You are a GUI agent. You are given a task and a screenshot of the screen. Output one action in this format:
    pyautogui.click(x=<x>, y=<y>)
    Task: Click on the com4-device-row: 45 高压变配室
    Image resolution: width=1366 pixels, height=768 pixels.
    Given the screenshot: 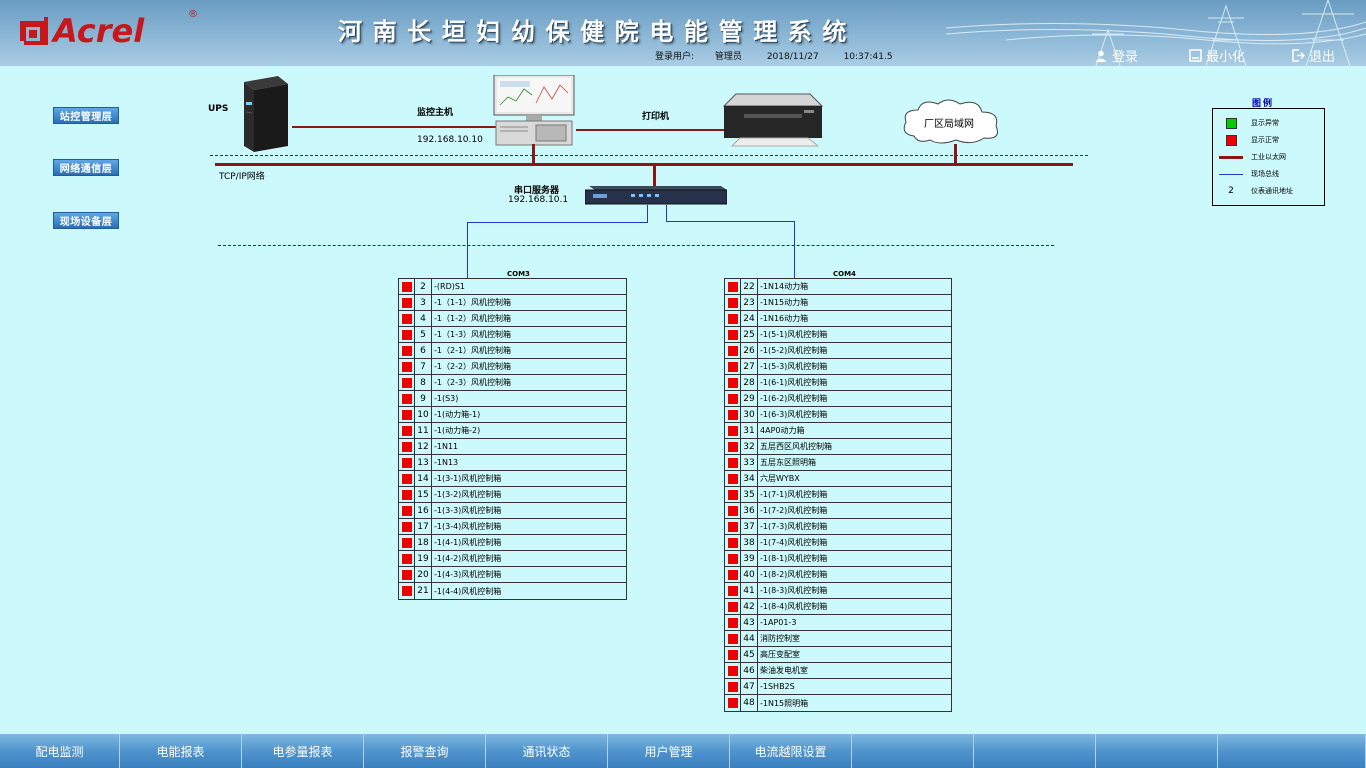 What is the action you would take?
    pyautogui.click(x=838, y=655)
    